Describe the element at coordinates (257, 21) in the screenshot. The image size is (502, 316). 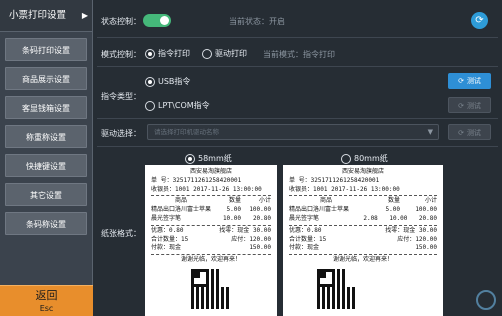
I see `status-current: 当前状态：开启` at that location.